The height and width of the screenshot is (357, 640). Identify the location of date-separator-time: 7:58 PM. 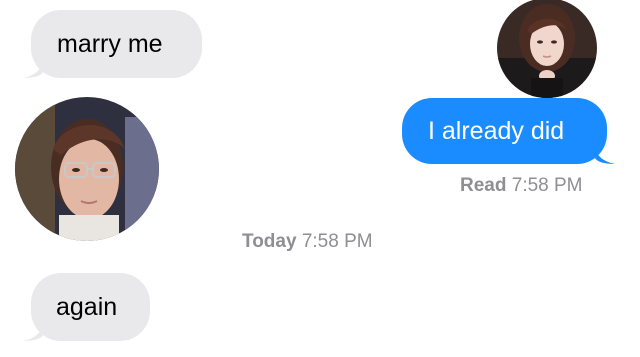
(337, 241).